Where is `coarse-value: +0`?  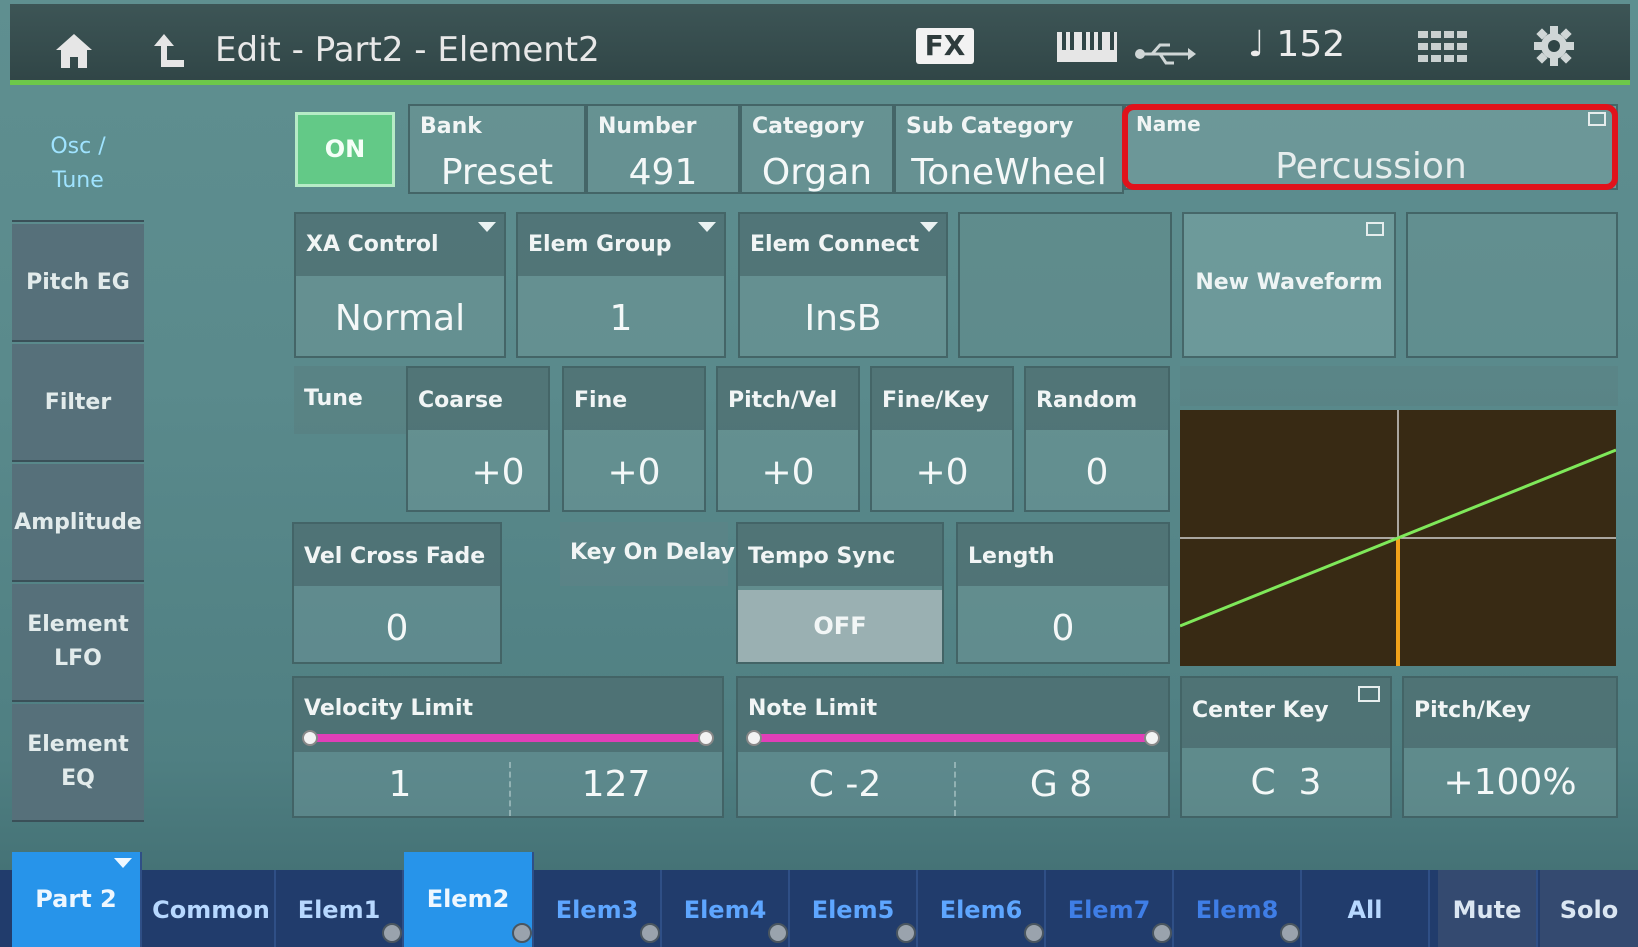
coarse-value: +0 is located at coordinates (498, 472).